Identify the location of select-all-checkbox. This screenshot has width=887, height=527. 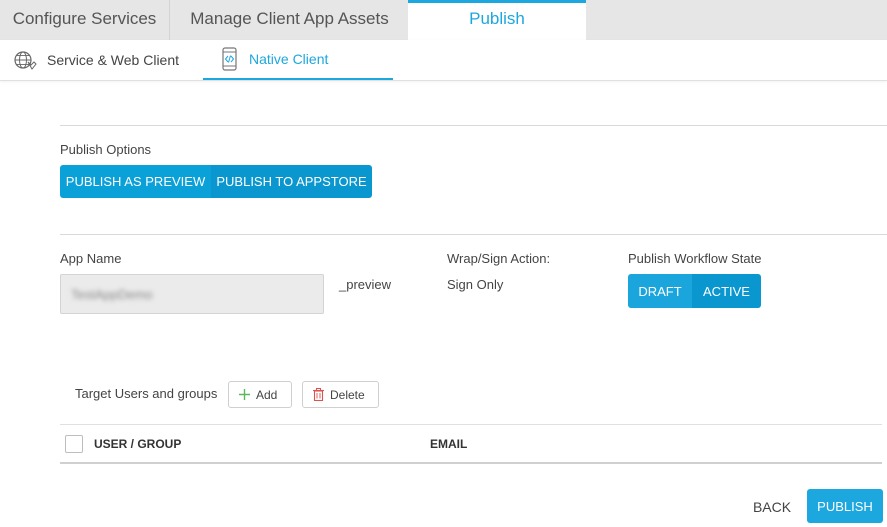
(74, 444).